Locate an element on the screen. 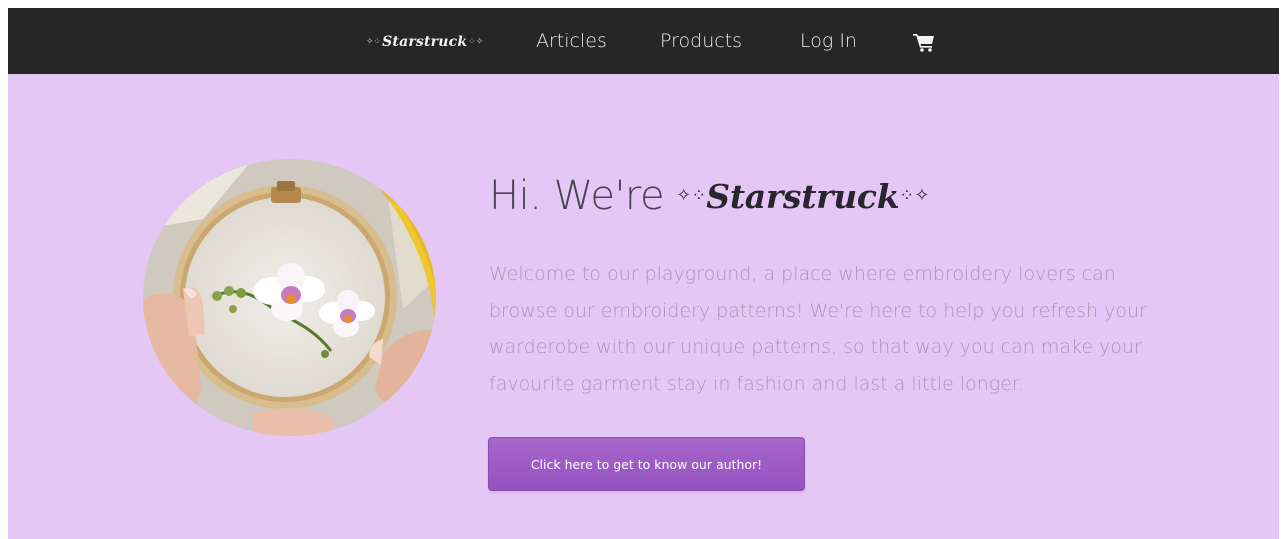  hero-brand-logo: ✧⁘ Starstruck ⁘✧ is located at coordinates (802, 196).